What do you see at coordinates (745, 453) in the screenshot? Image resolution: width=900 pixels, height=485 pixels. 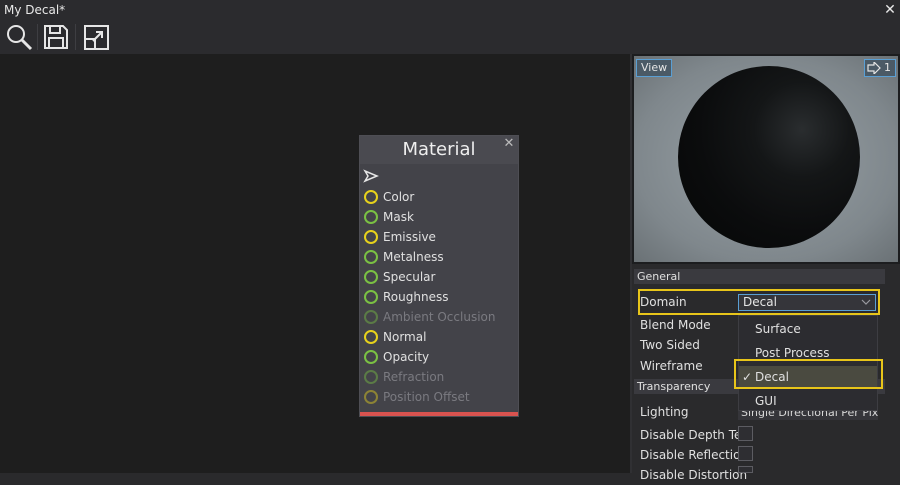 I see `disable-reflection-checkbox` at bounding box center [745, 453].